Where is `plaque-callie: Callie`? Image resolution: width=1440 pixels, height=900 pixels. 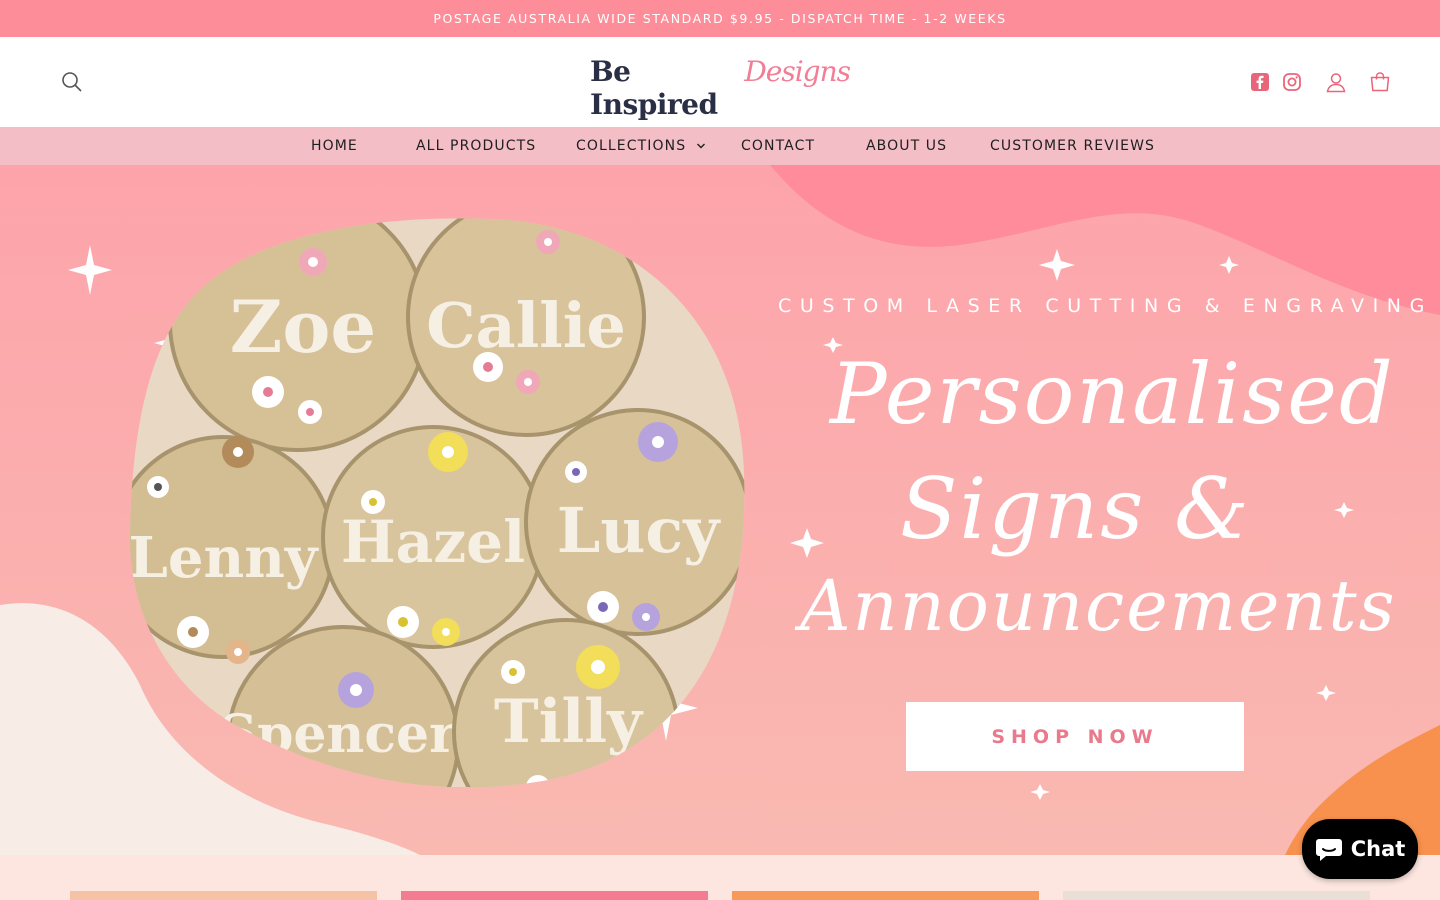 plaque-callie: Callie is located at coordinates (526, 327).